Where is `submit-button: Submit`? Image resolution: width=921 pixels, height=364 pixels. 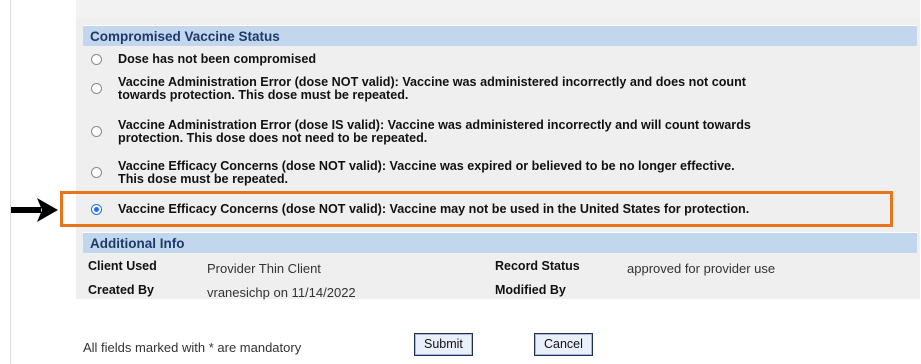 submit-button: Submit is located at coordinates (443, 344).